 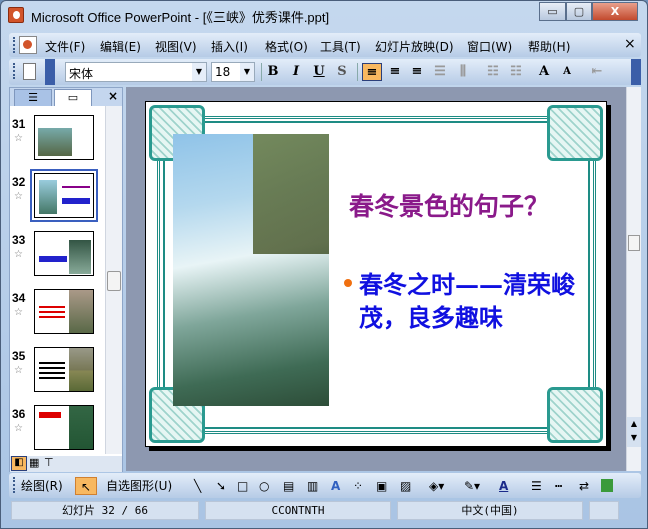 What do you see at coordinates (516, 72) in the screenshot?
I see `bullets-button: ☷` at bounding box center [516, 72].